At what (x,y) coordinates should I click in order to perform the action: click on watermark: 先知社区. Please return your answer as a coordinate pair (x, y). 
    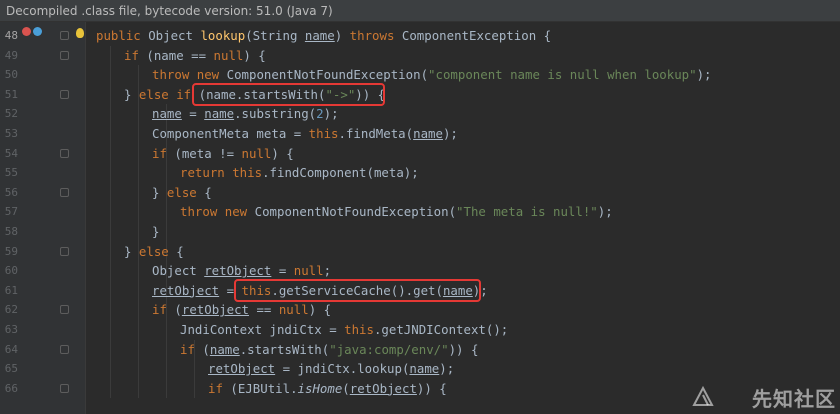
    Looking at the image, I should click on (794, 399).